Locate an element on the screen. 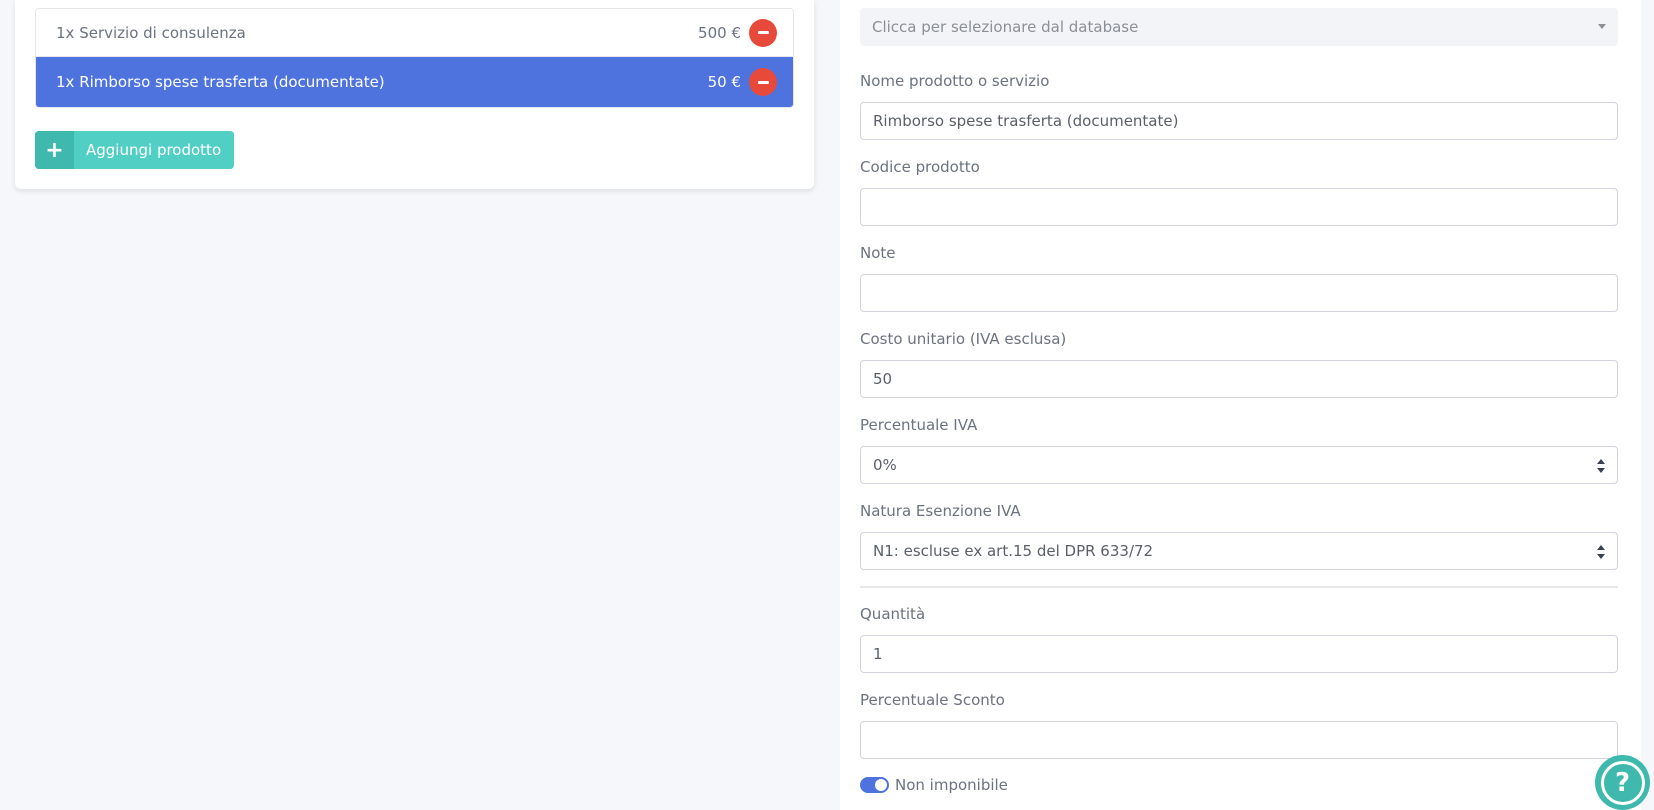  quantity-input: 1 is located at coordinates (1239, 654).